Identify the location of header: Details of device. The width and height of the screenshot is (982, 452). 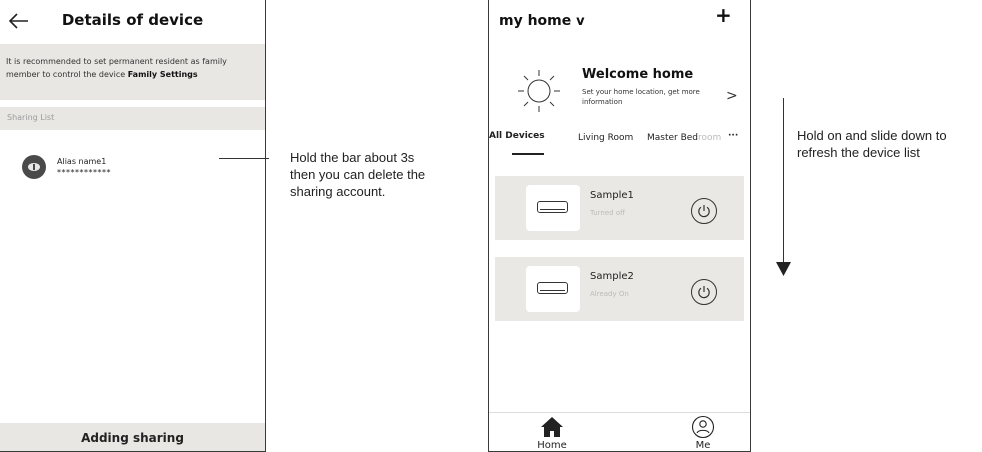
(132, 22).